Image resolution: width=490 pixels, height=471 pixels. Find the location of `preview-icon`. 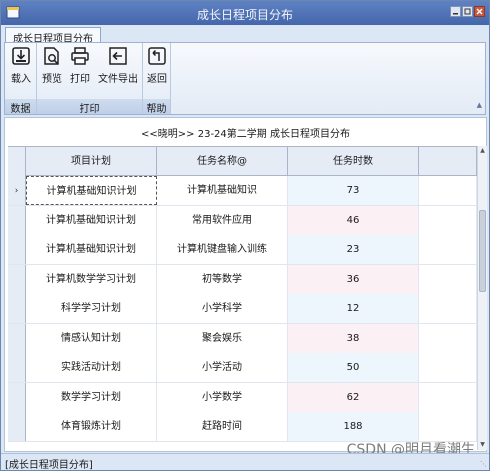

preview-icon is located at coordinates (51, 56).